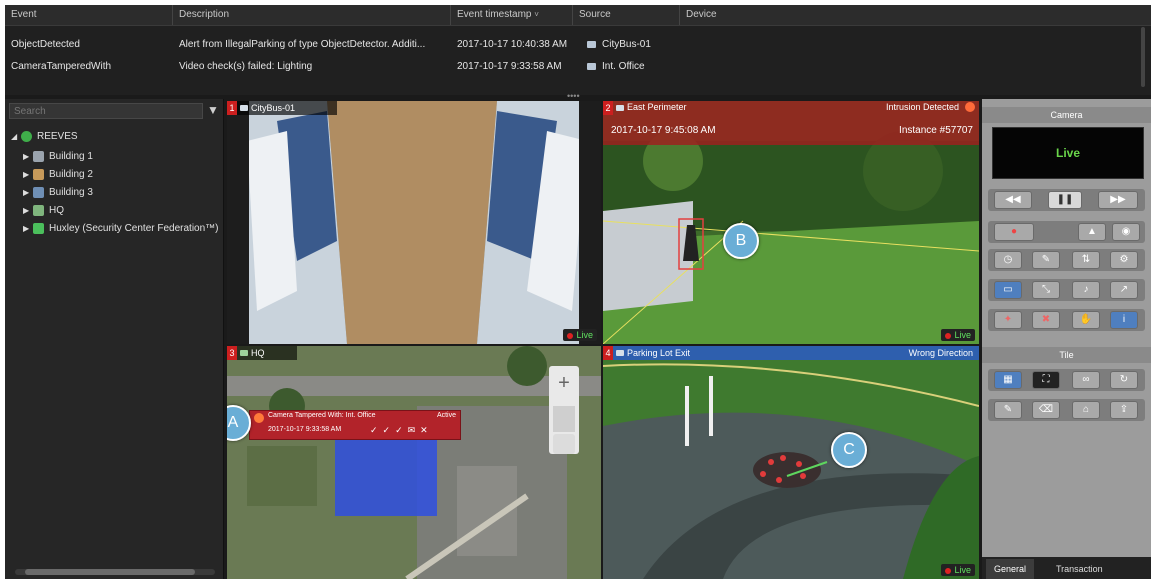 This screenshot has height=583, width=1156. What do you see at coordinates (213, 110) in the screenshot?
I see `filter-icon: ▼` at bounding box center [213, 110].